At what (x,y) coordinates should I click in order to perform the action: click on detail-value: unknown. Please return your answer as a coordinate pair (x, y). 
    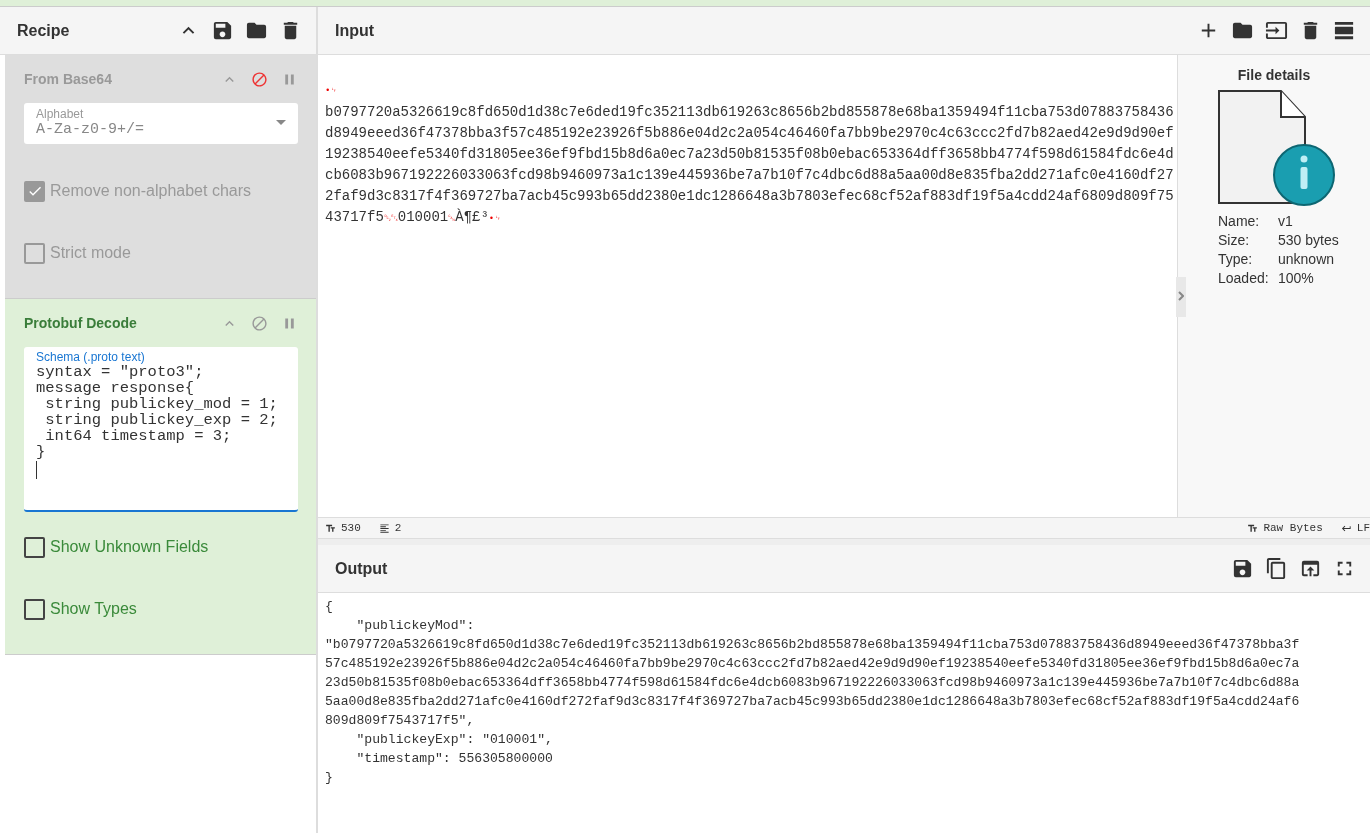
    Looking at the image, I should click on (1307, 259).